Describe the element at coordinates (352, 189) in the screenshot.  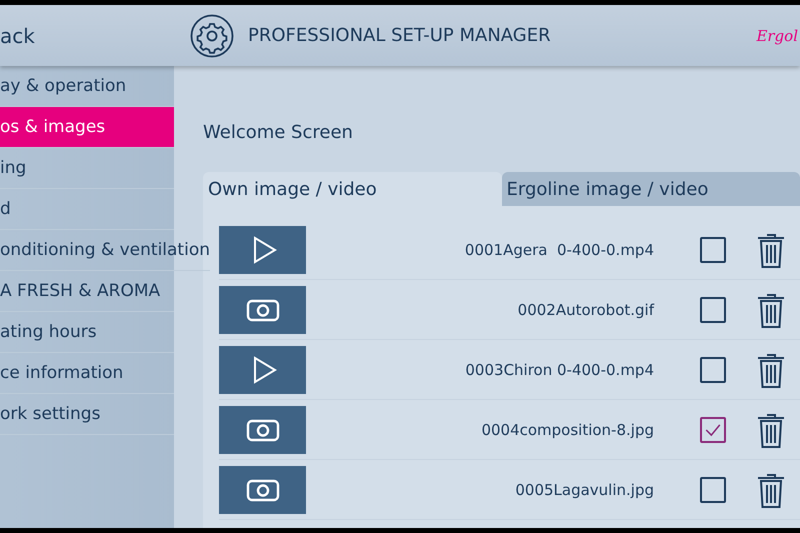
I see `tab: Own image / video` at that location.